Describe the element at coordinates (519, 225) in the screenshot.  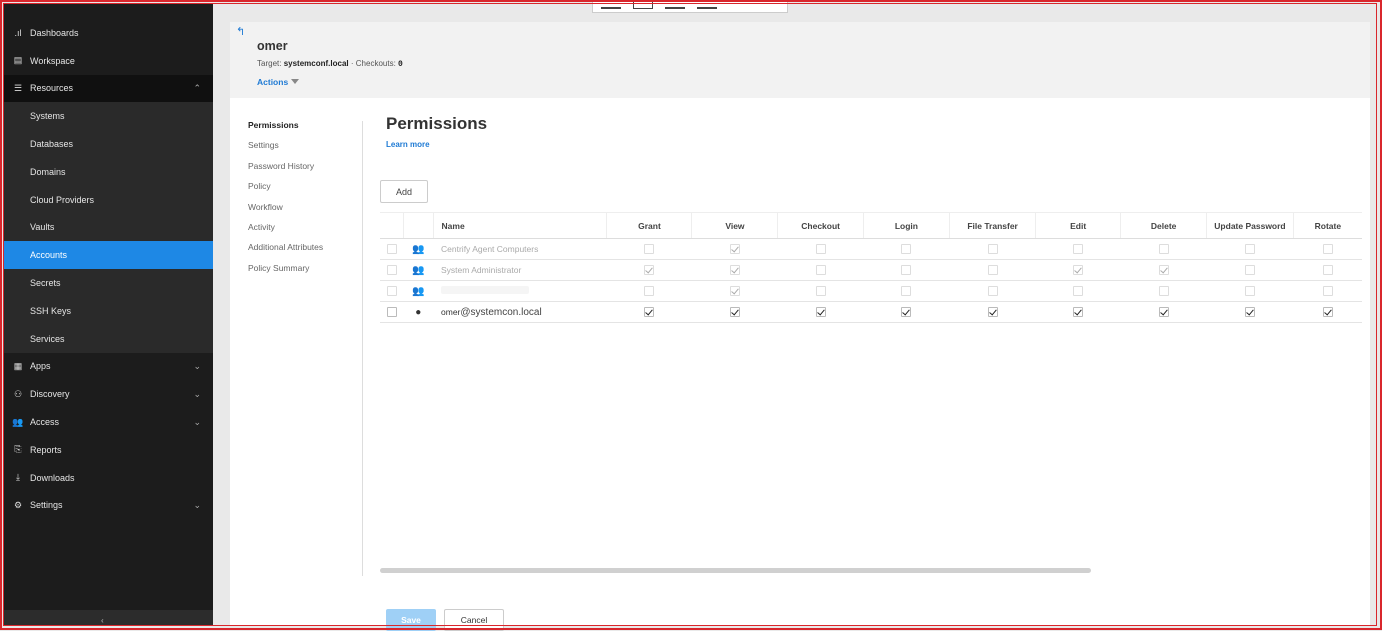
I see `column-header-name: Name` at that location.